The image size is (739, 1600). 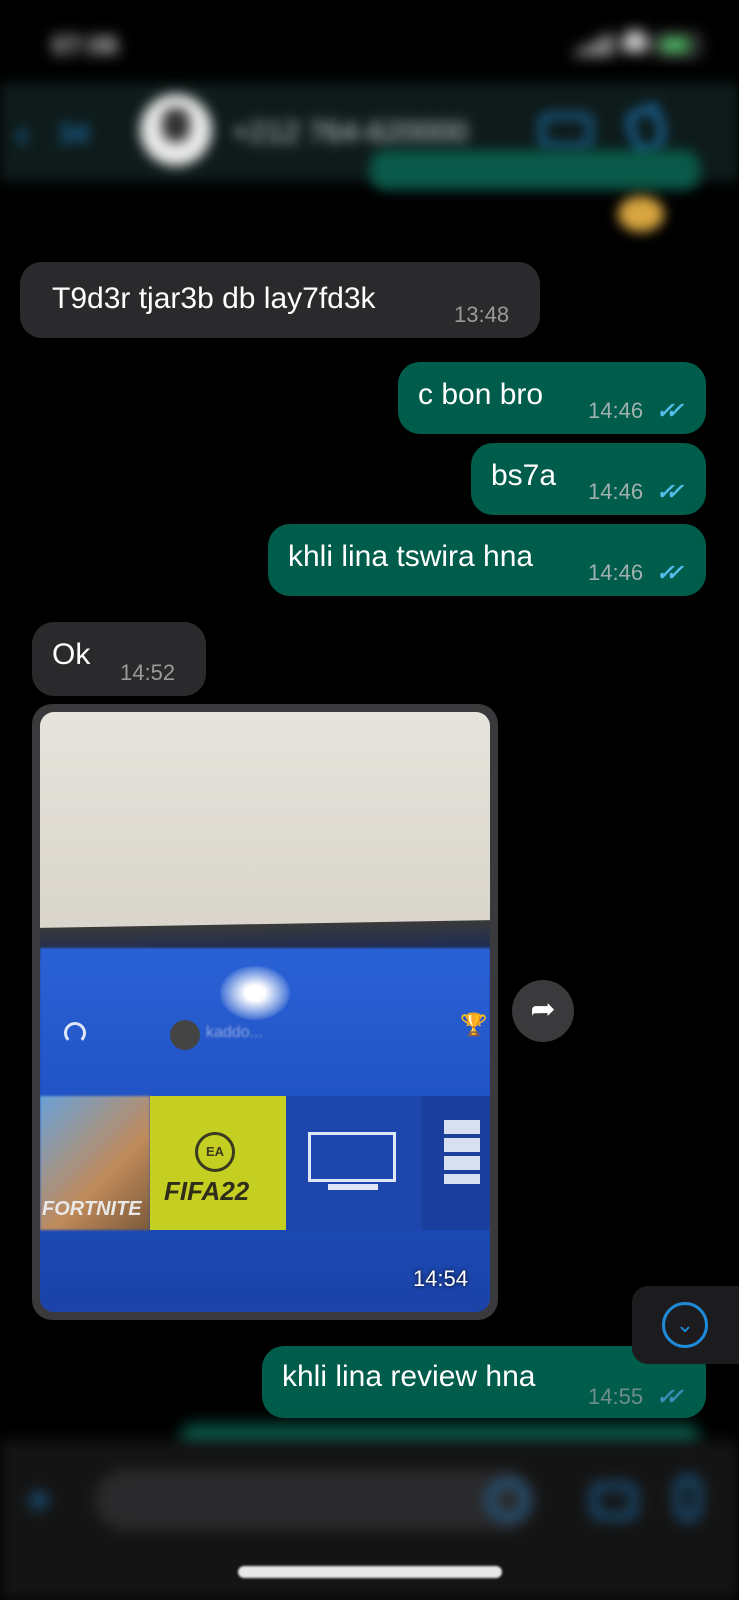 What do you see at coordinates (185, 1035) in the screenshot?
I see `profile-avatar` at bounding box center [185, 1035].